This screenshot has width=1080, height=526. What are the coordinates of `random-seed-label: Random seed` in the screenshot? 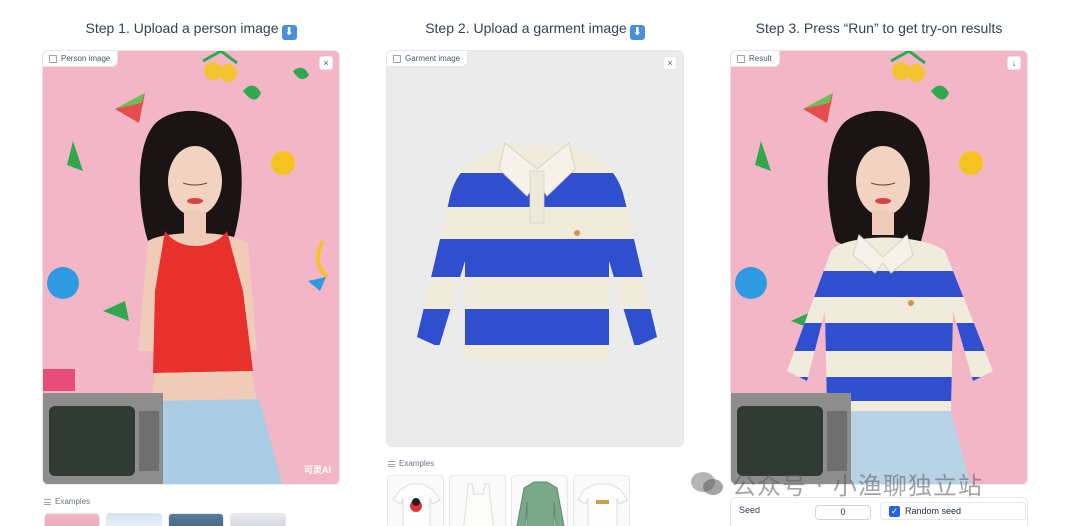 It's located at (933, 511).